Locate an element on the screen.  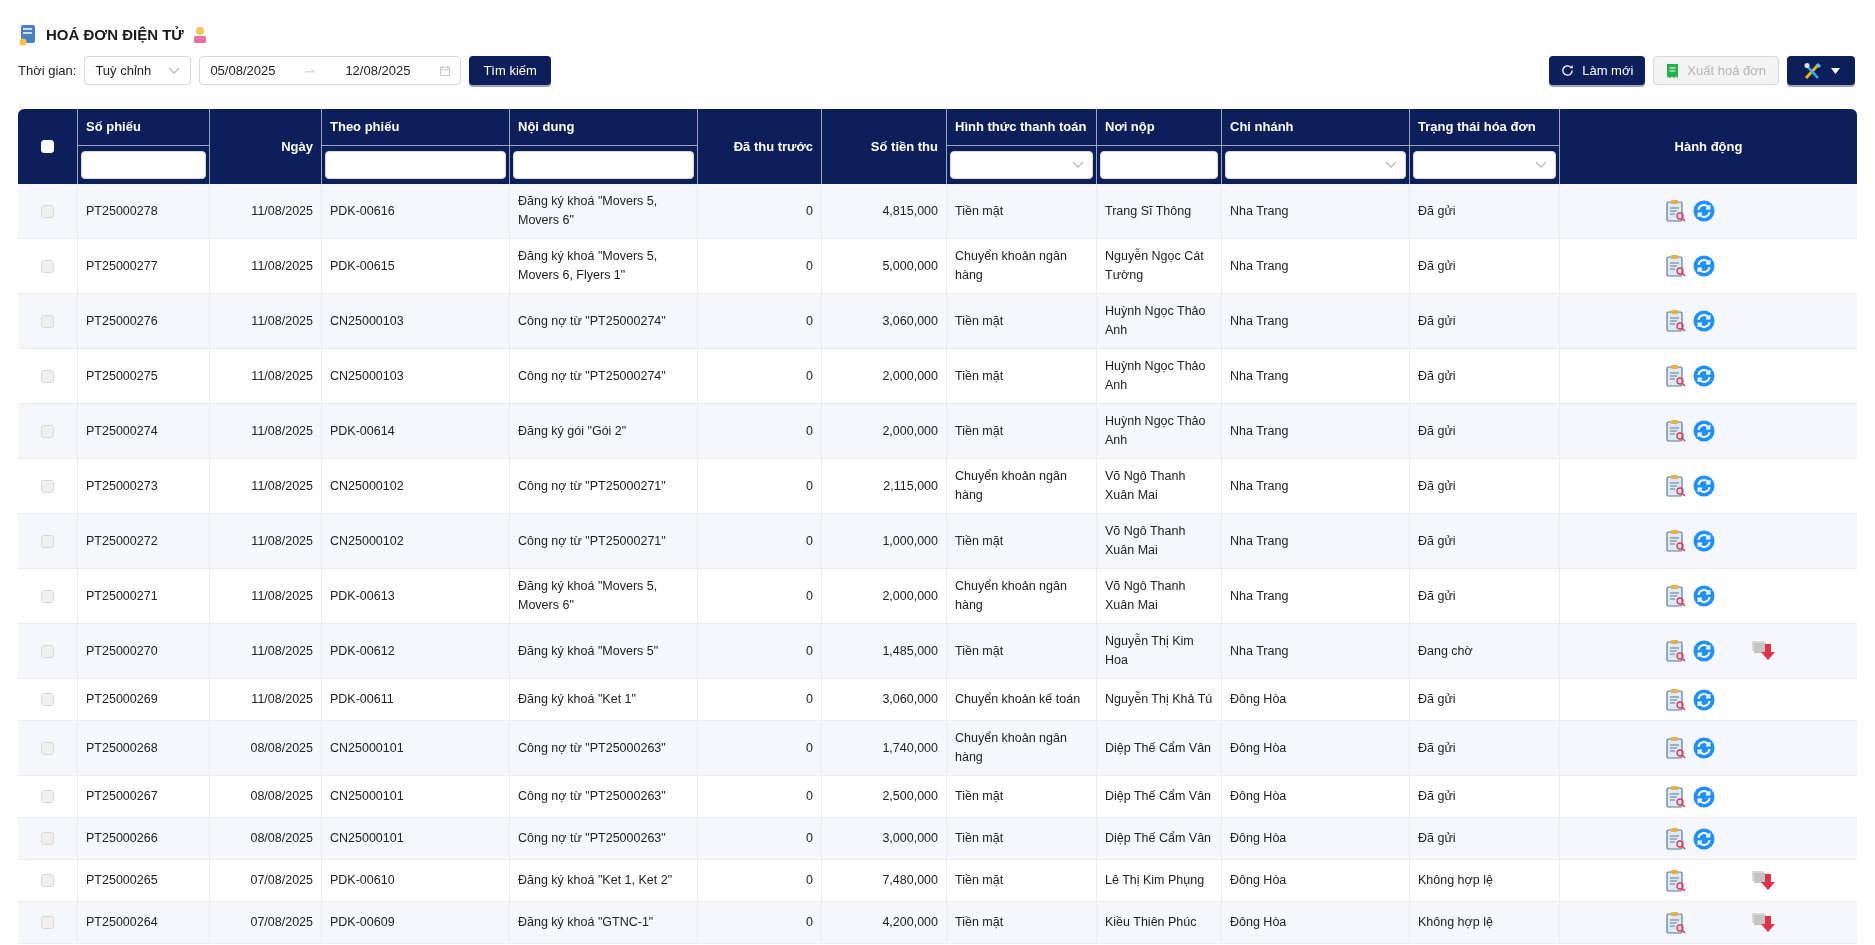
search-button: Tìm kiếm is located at coordinates (510, 70).